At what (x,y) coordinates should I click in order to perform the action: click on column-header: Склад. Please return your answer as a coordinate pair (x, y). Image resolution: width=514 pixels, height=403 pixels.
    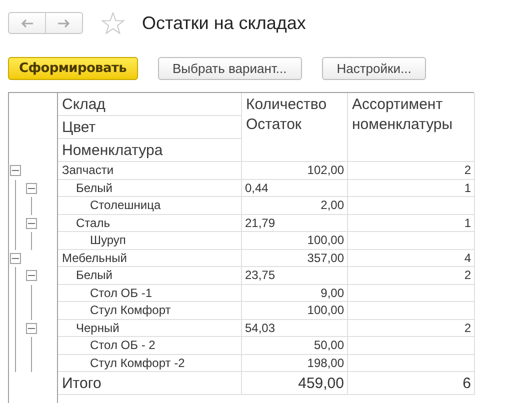
    Looking at the image, I should click on (149, 104).